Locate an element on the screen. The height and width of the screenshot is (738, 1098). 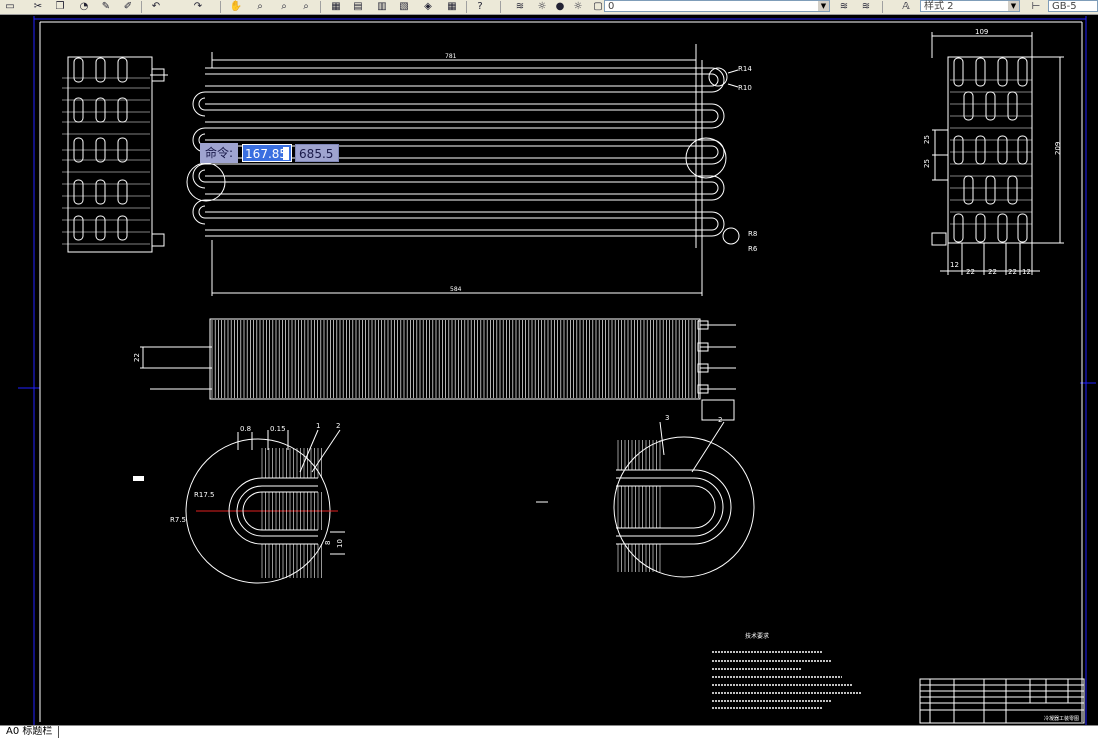
redo-icon: ↷ is located at coordinates (198, 6).